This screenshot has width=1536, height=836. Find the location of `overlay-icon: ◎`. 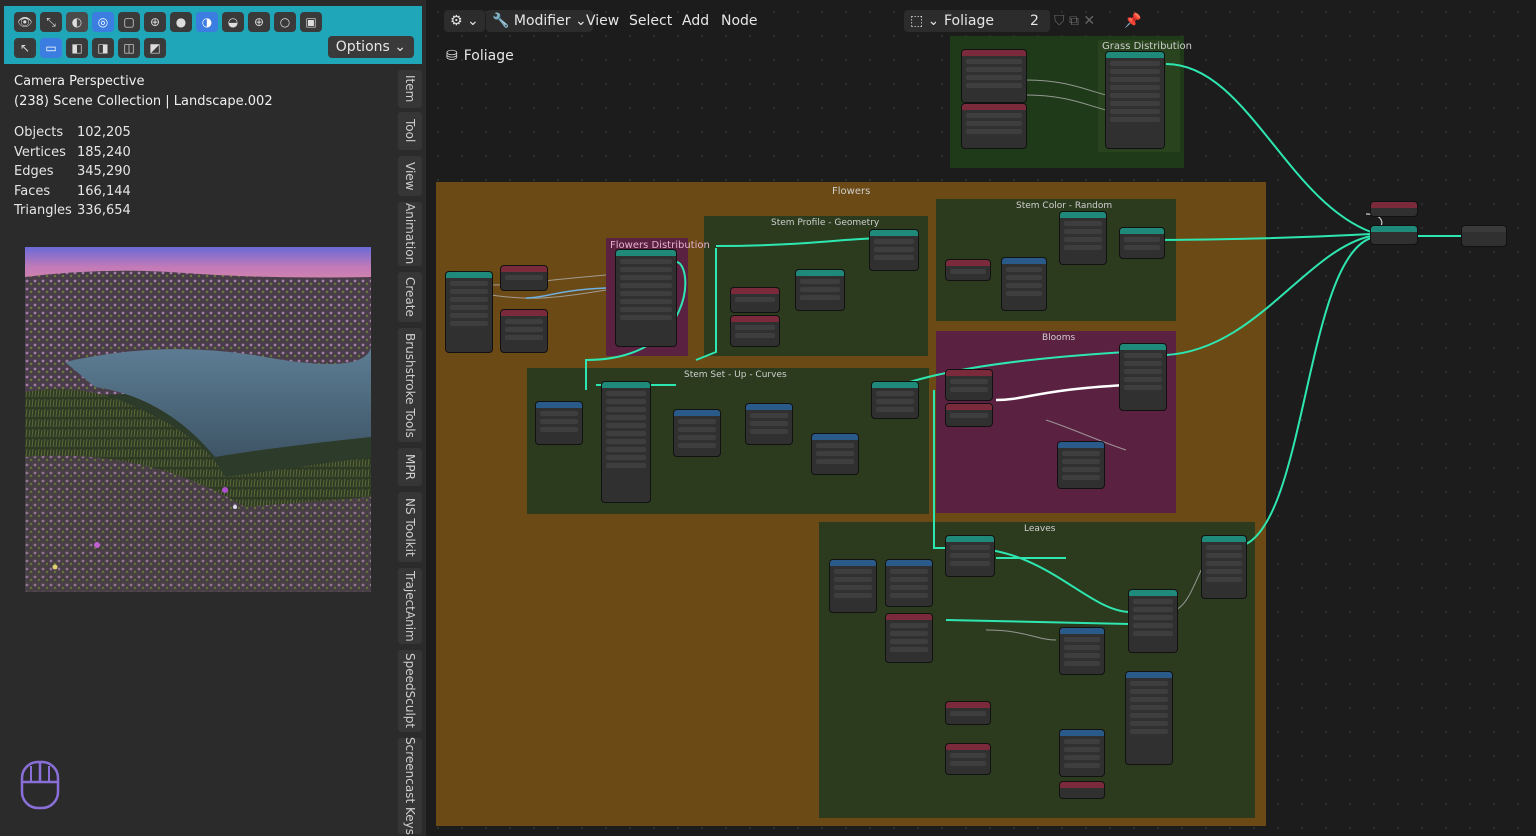

overlay-icon: ◎ is located at coordinates (103, 22).